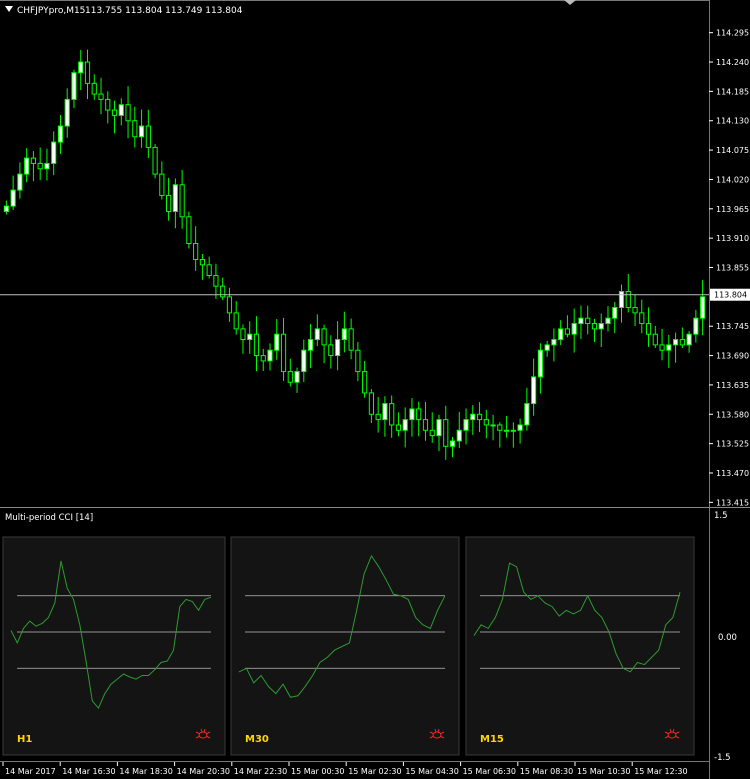 The width and height of the screenshot is (750, 779). I want to click on cci-panel-m30: M30, so click(345, 646).